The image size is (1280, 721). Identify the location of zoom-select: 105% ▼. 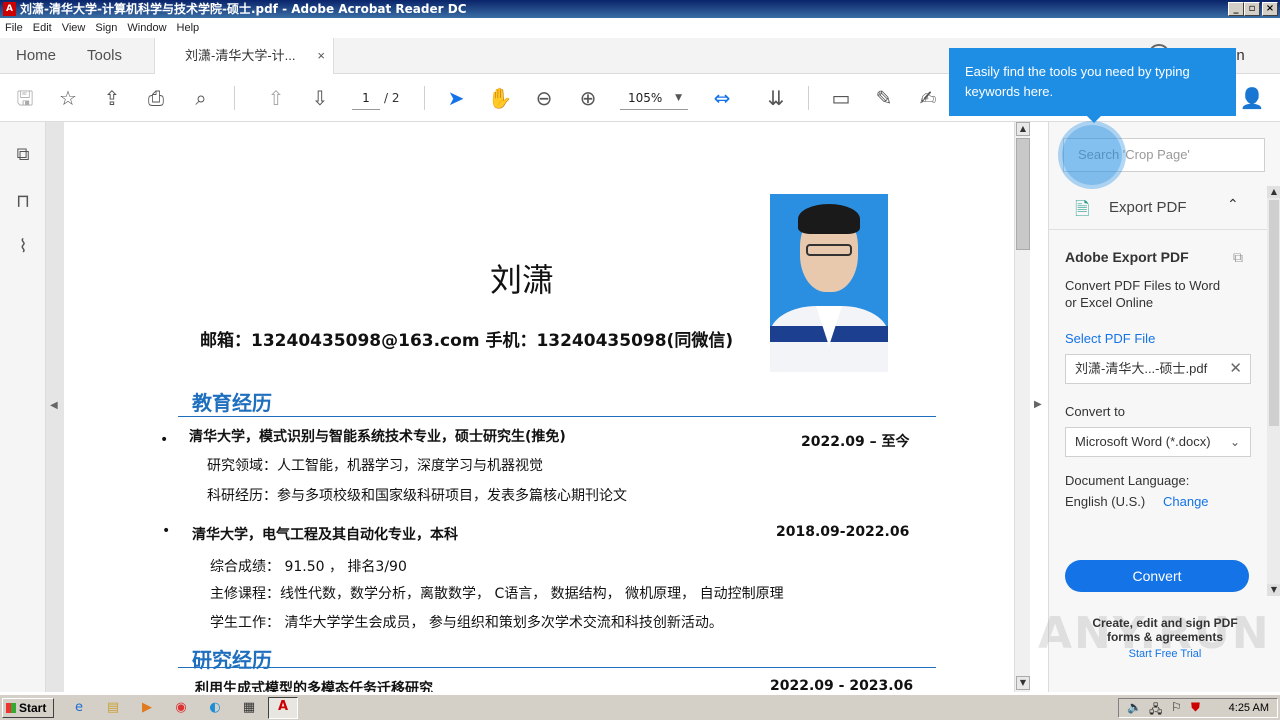
(654, 98).